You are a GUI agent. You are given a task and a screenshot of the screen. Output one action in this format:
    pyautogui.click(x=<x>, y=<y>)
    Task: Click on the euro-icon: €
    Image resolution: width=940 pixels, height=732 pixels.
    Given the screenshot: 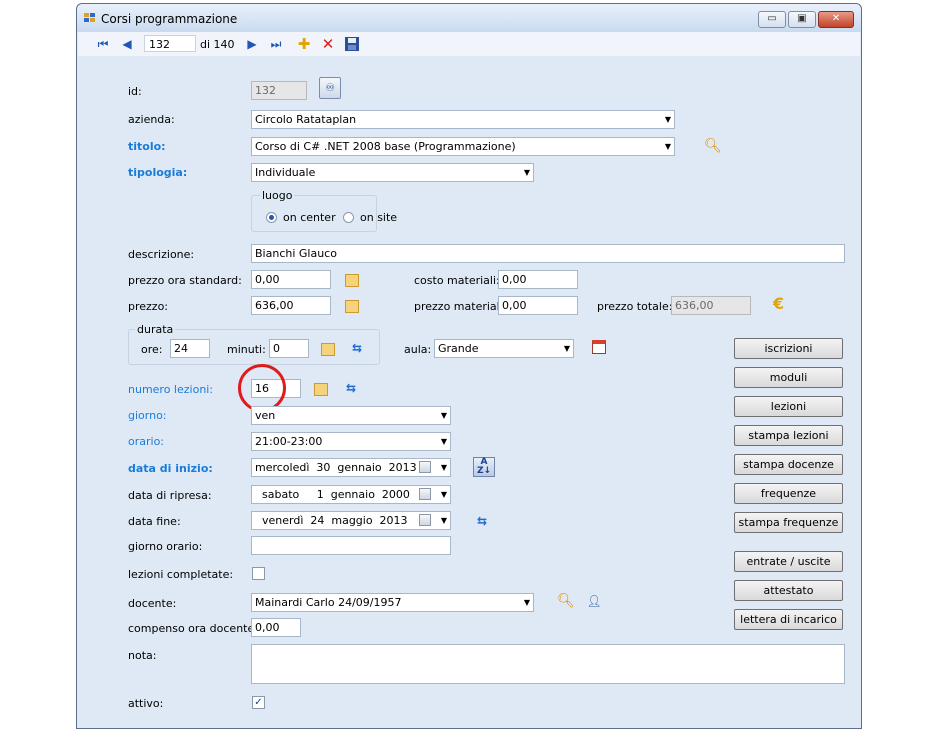 What is the action you would take?
    pyautogui.click(x=778, y=303)
    